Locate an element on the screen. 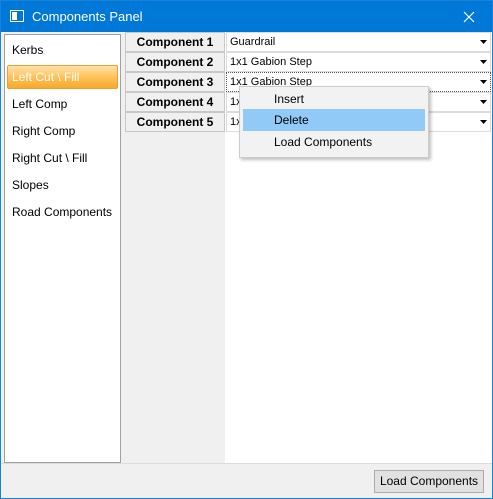  menu-item-load-components: Load Components is located at coordinates (334, 142).